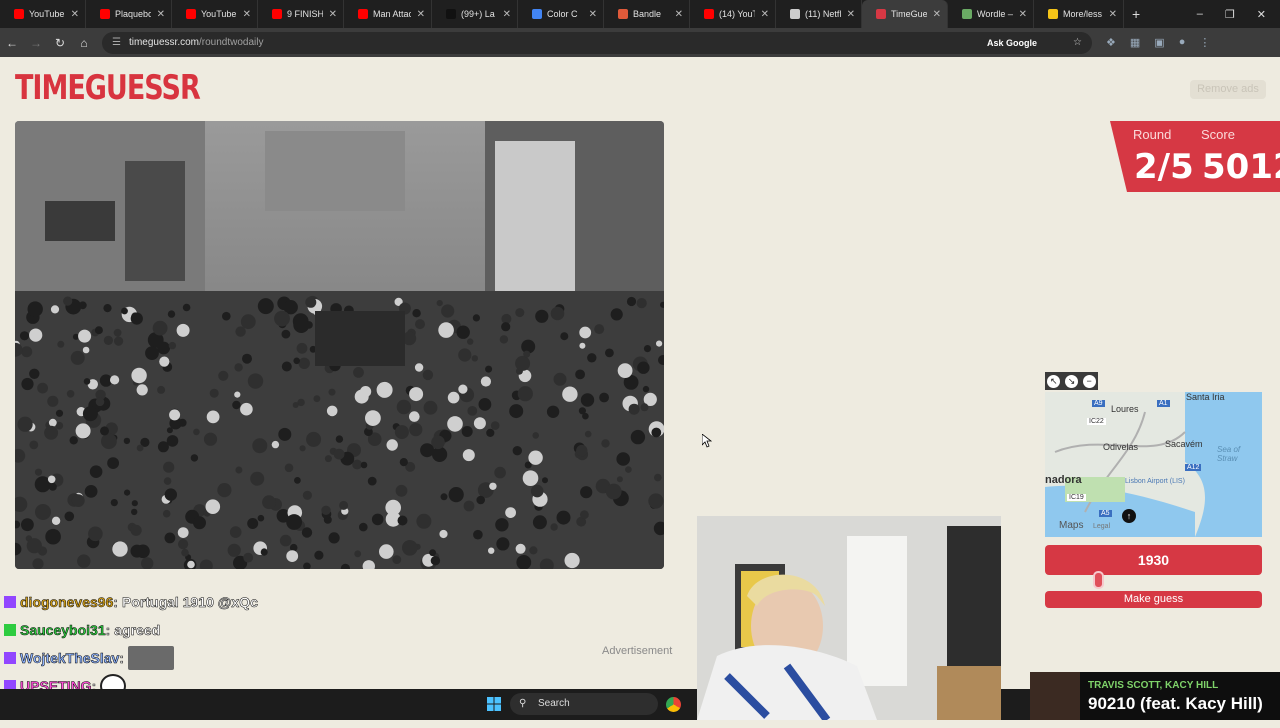 This screenshot has height=728, width=1280. Describe the element at coordinates (1135, 42) in the screenshot. I see `puzzle-icon: ▦` at that location.